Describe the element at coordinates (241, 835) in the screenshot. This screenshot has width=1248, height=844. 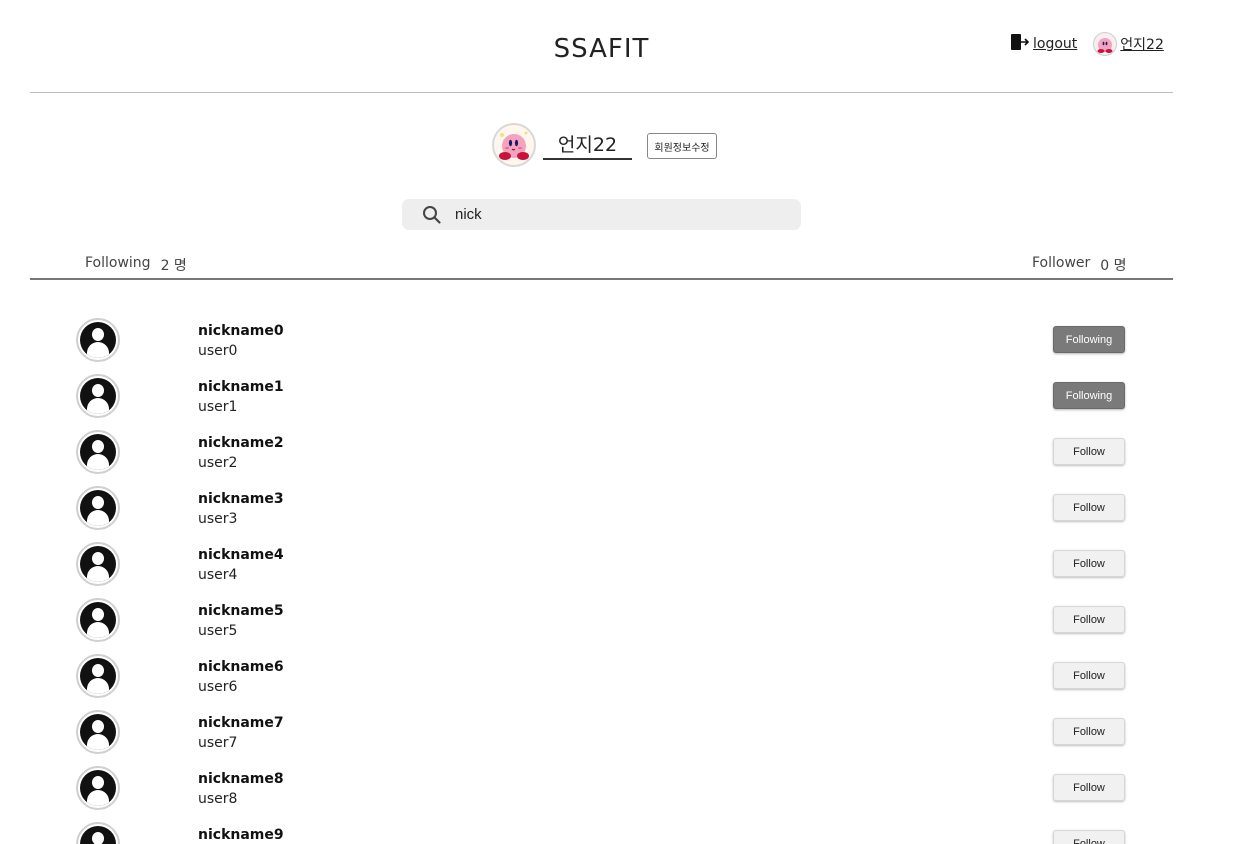
I see `user-nickname: nickname9` at that location.